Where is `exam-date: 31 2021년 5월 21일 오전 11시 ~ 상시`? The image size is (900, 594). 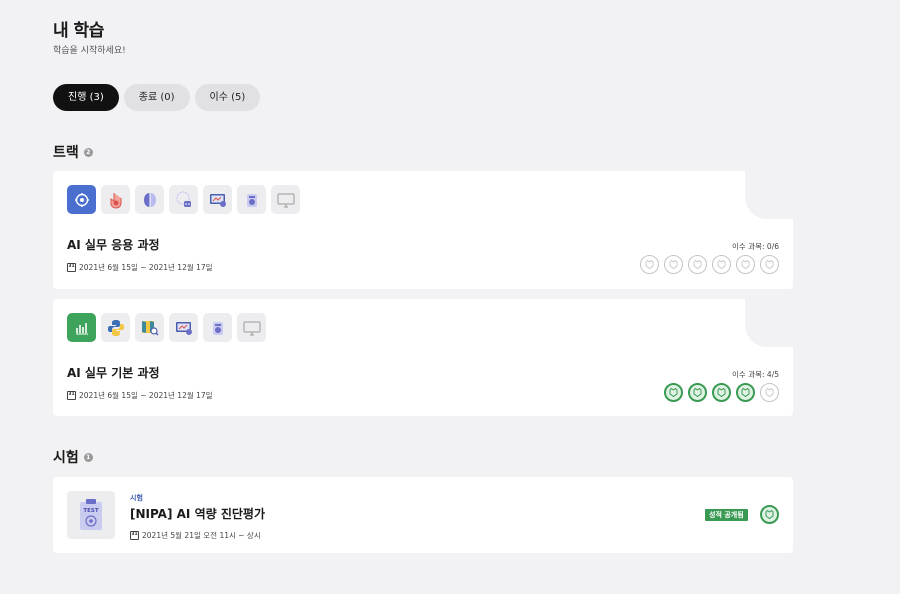
exam-date: 31 2021년 5월 21일 오전 11시 ~ 상시 is located at coordinates (195, 535).